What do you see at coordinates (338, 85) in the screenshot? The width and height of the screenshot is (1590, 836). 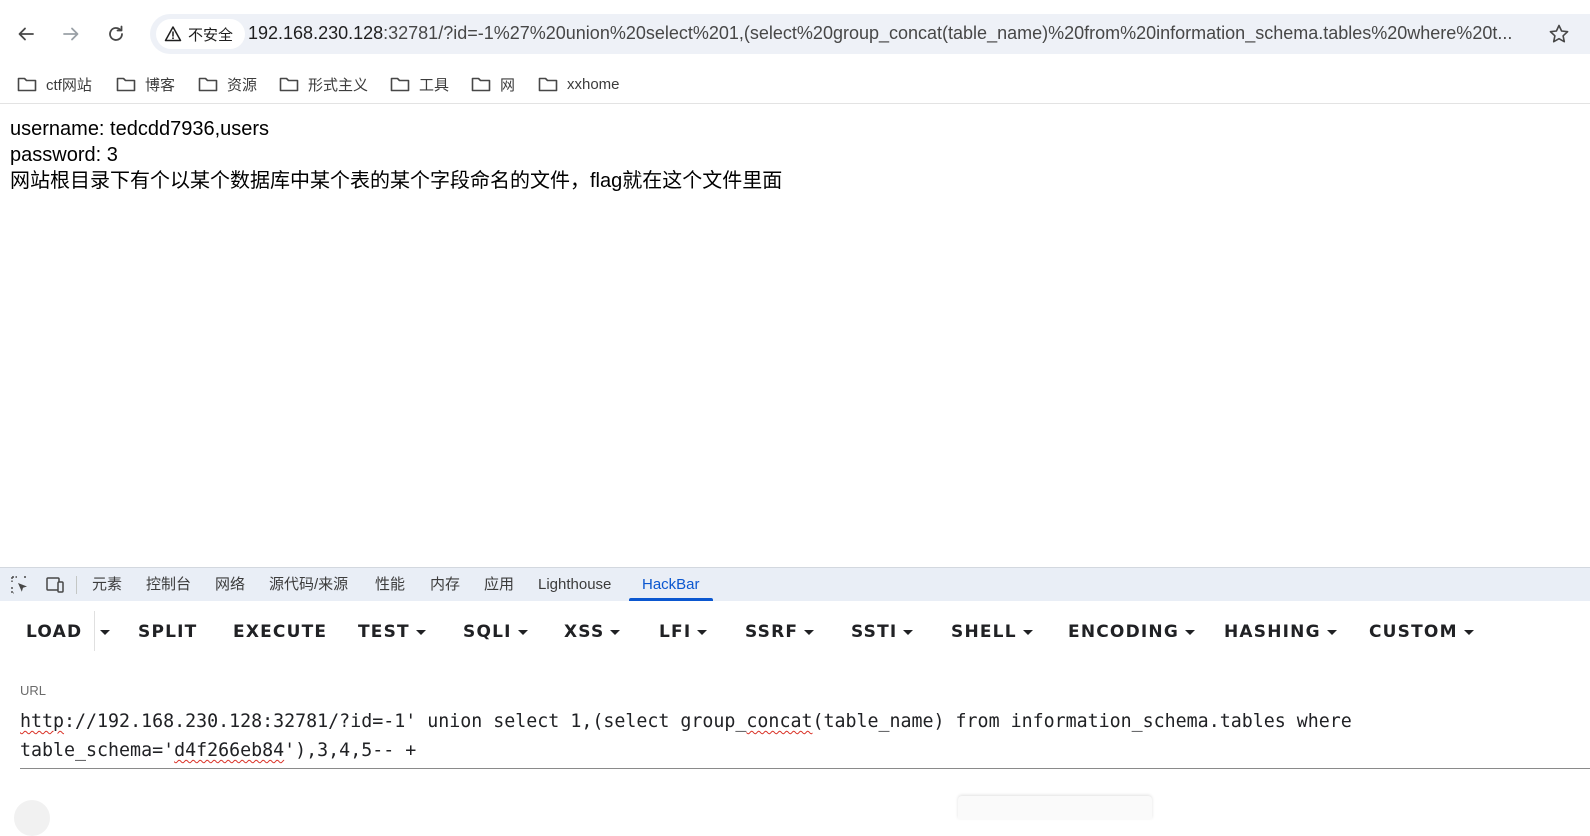 I see `bookmark-label: 形式主义` at bounding box center [338, 85].